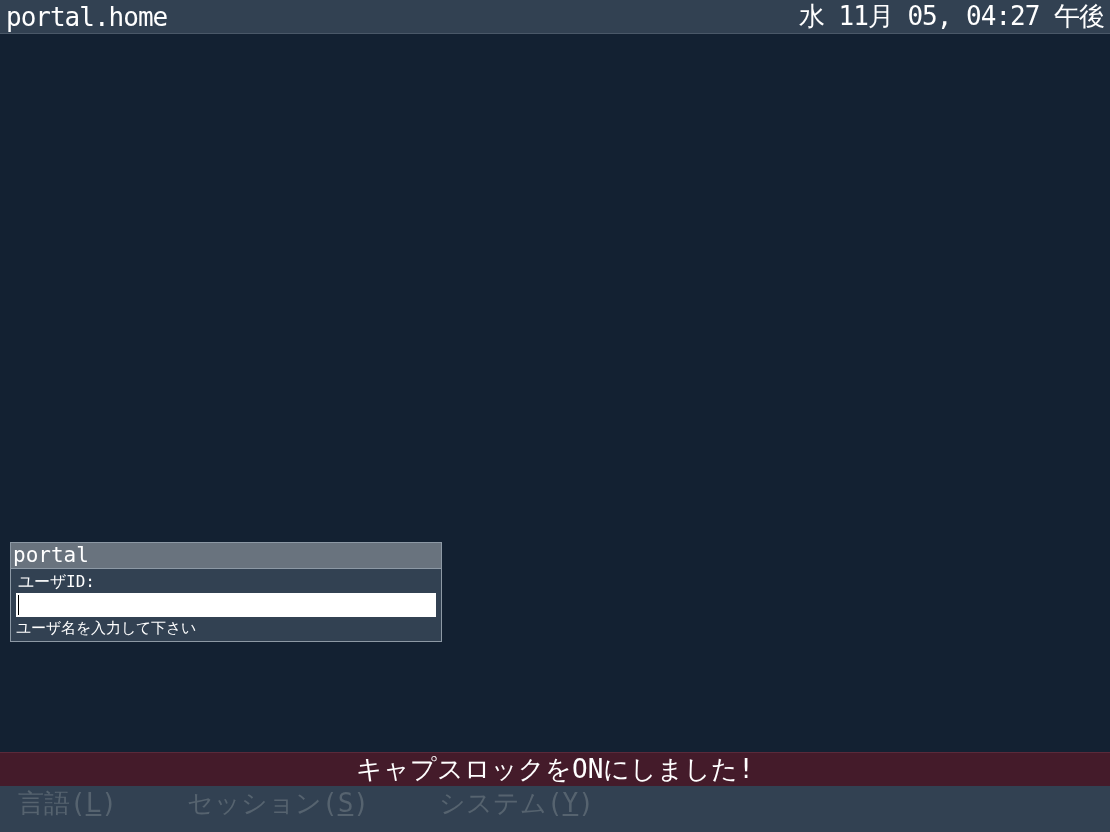 This screenshot has width=1110, height=832. Describe the element at coordinates (226, 556) in the screenshot. I see `dialog-title: portal` at that location.